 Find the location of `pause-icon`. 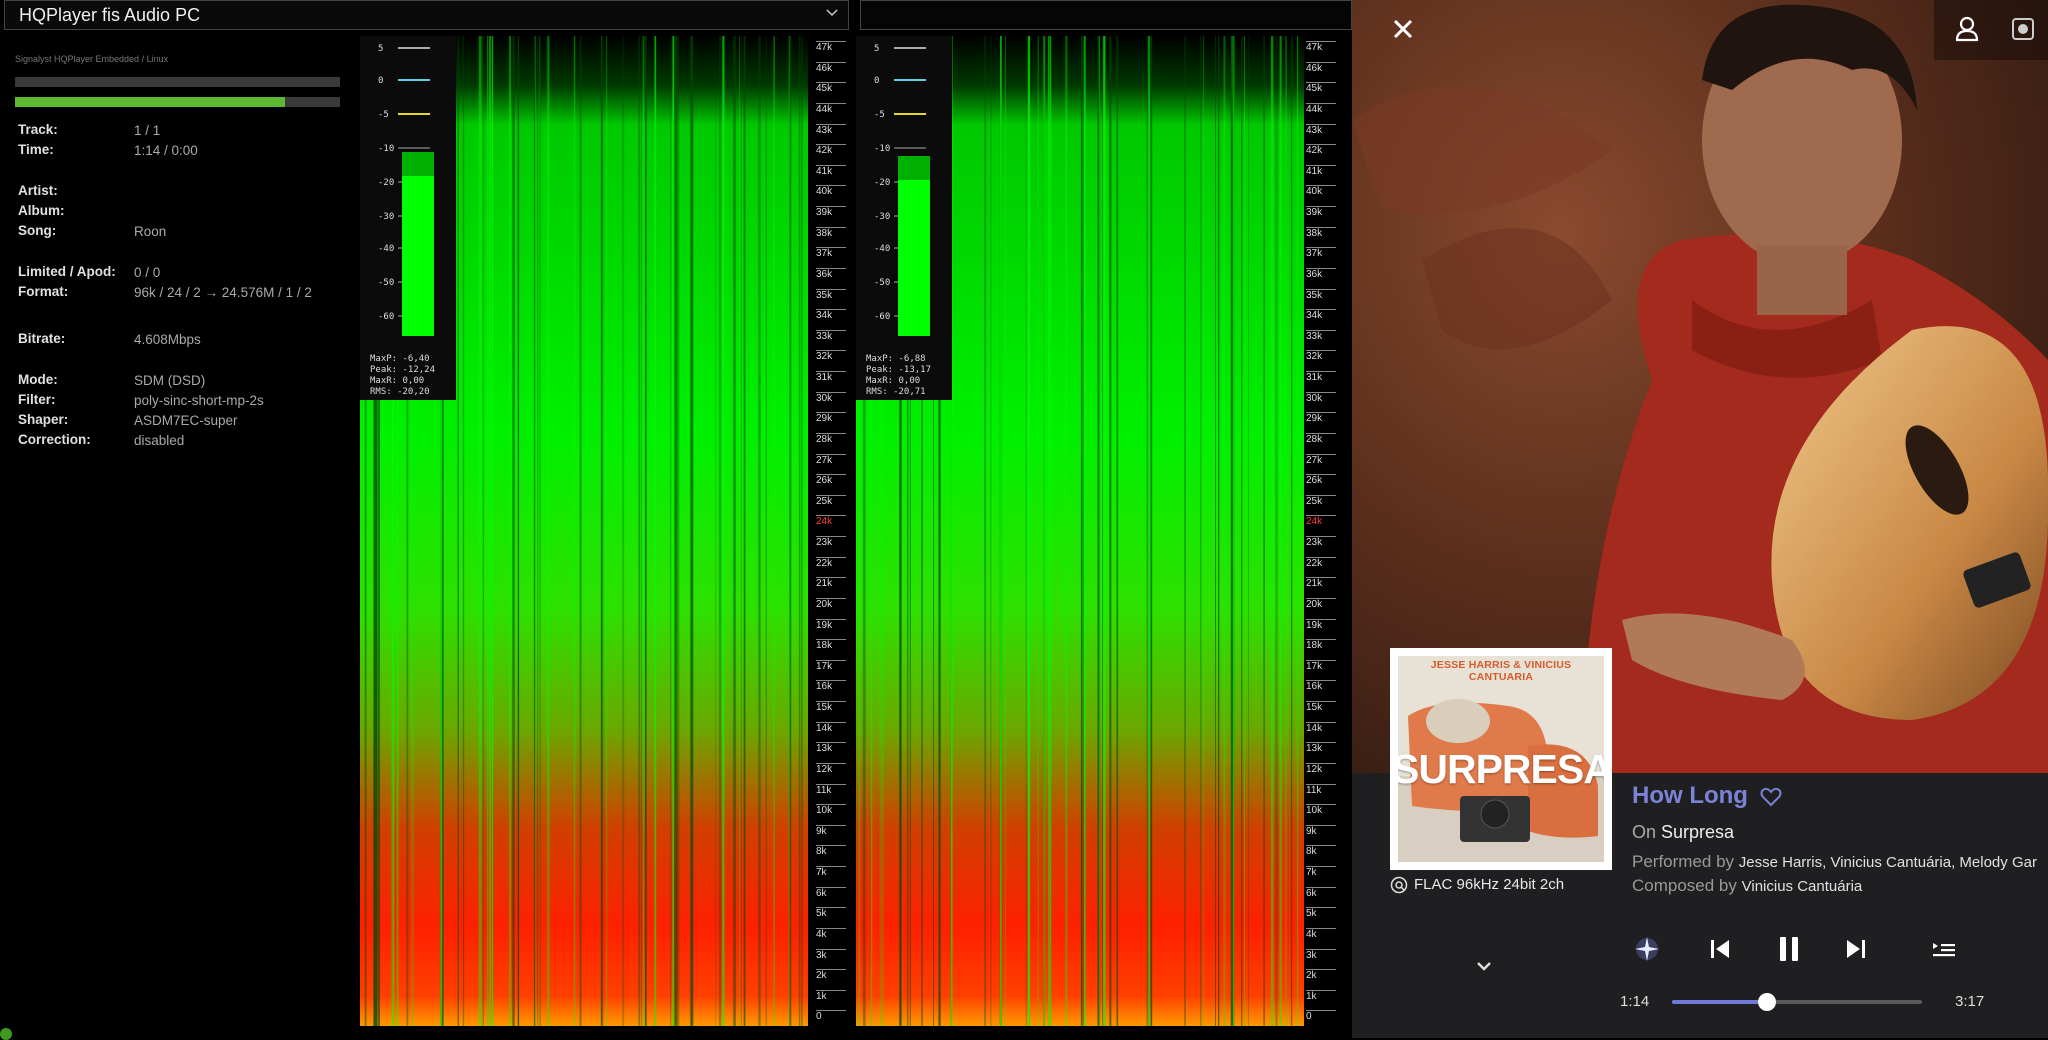

pause-icon is located at coordinates (1789, 949).